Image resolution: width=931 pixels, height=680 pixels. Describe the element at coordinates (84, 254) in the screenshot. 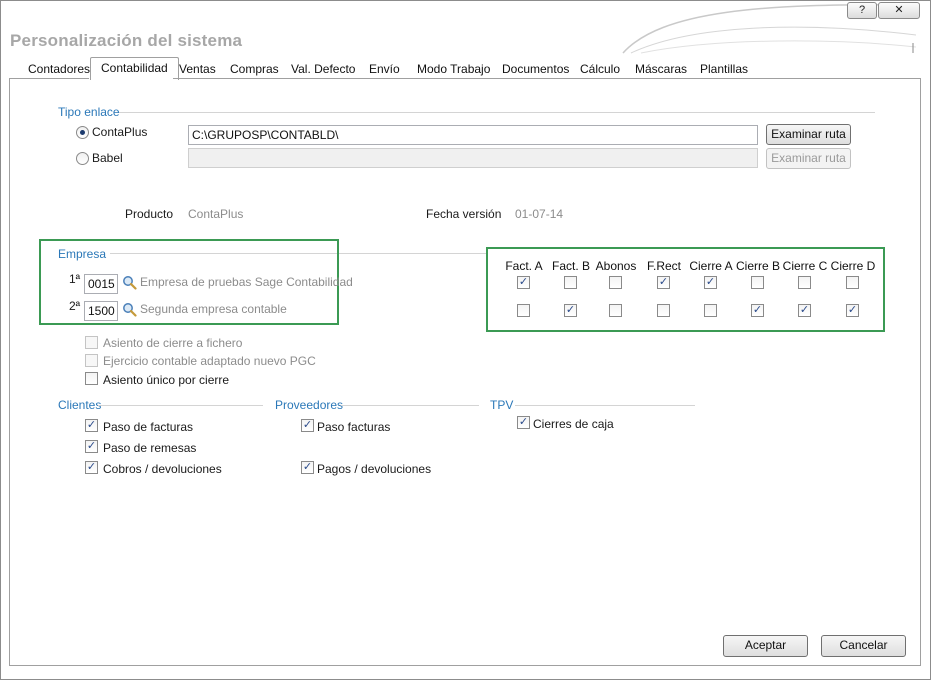

I see `empresa-heading: Empresa` at that location.